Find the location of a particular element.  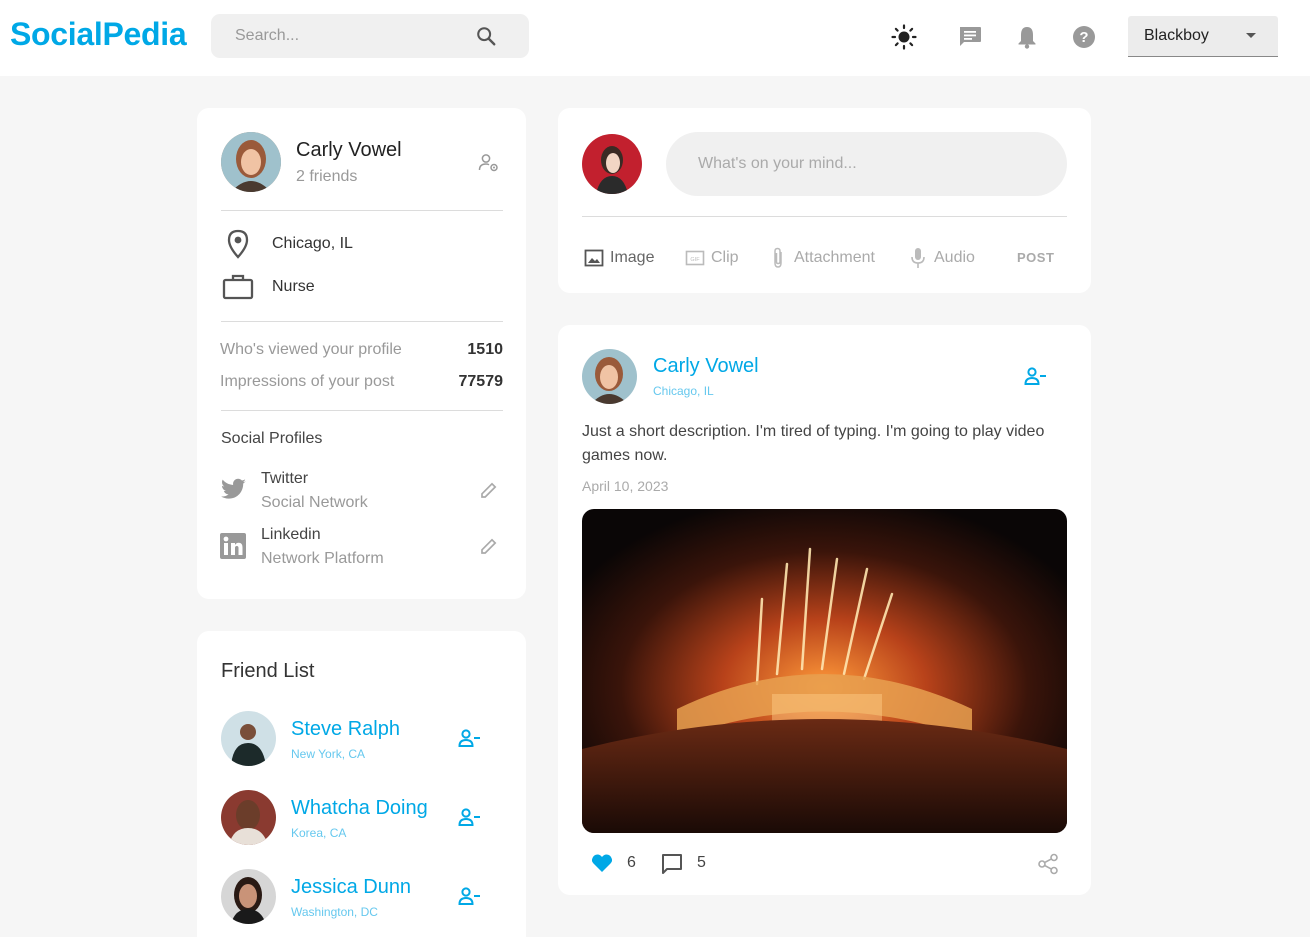

social-profiles-title: Social Profiles is located at coordinates (272, 438).